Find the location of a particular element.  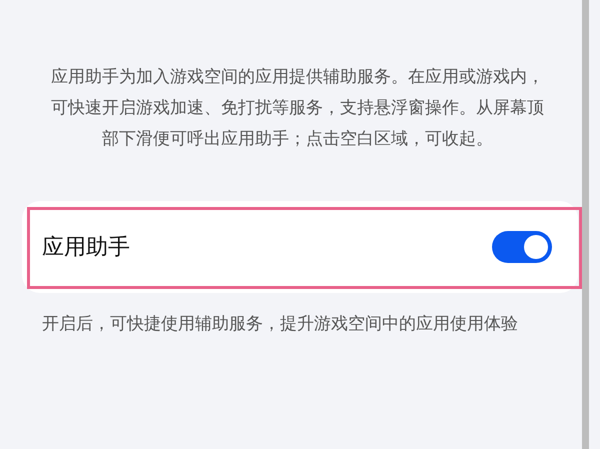

setting-label: 应用助手 is located at coordinates (86, 248).